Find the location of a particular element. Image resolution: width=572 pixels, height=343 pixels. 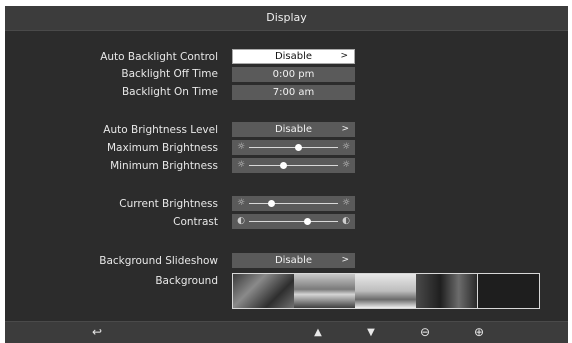

contrast-label: Contrast is located at coordinates (195, 222).